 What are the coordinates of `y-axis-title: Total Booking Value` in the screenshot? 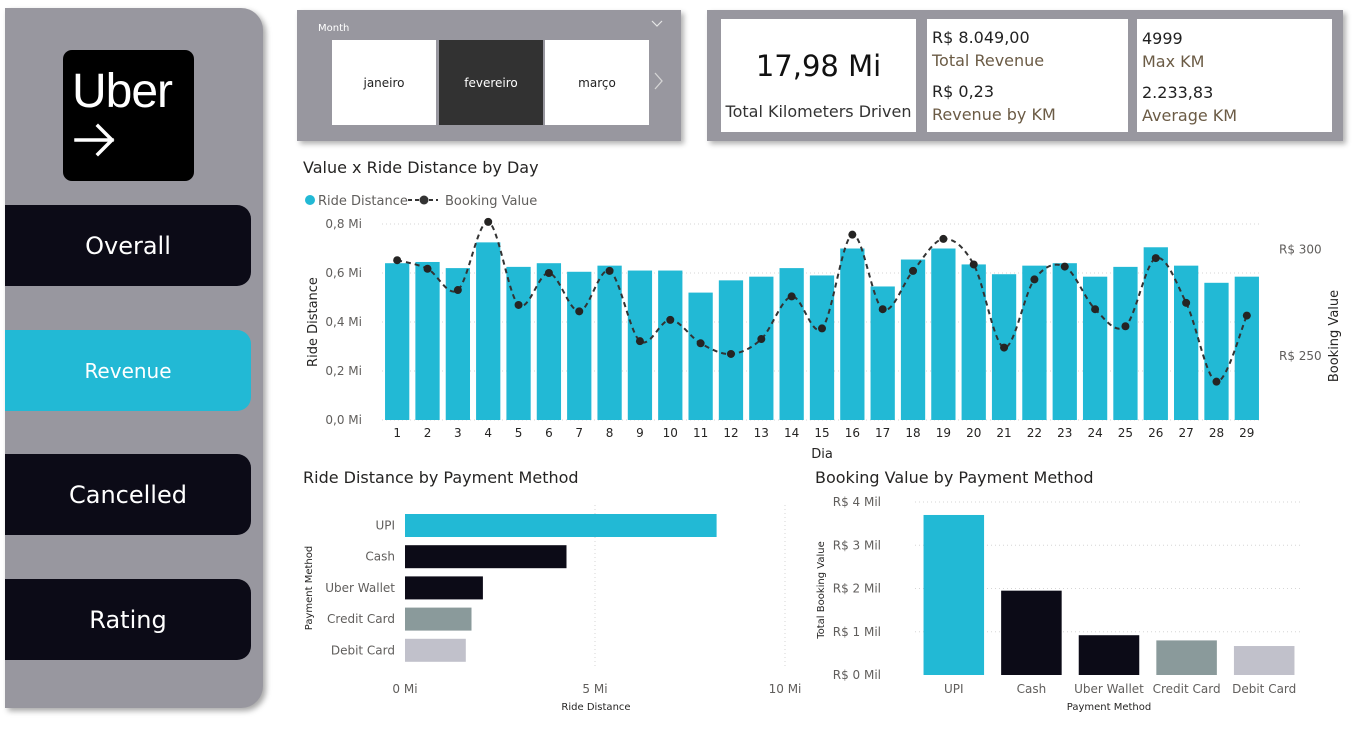 It's located at (821, 590).